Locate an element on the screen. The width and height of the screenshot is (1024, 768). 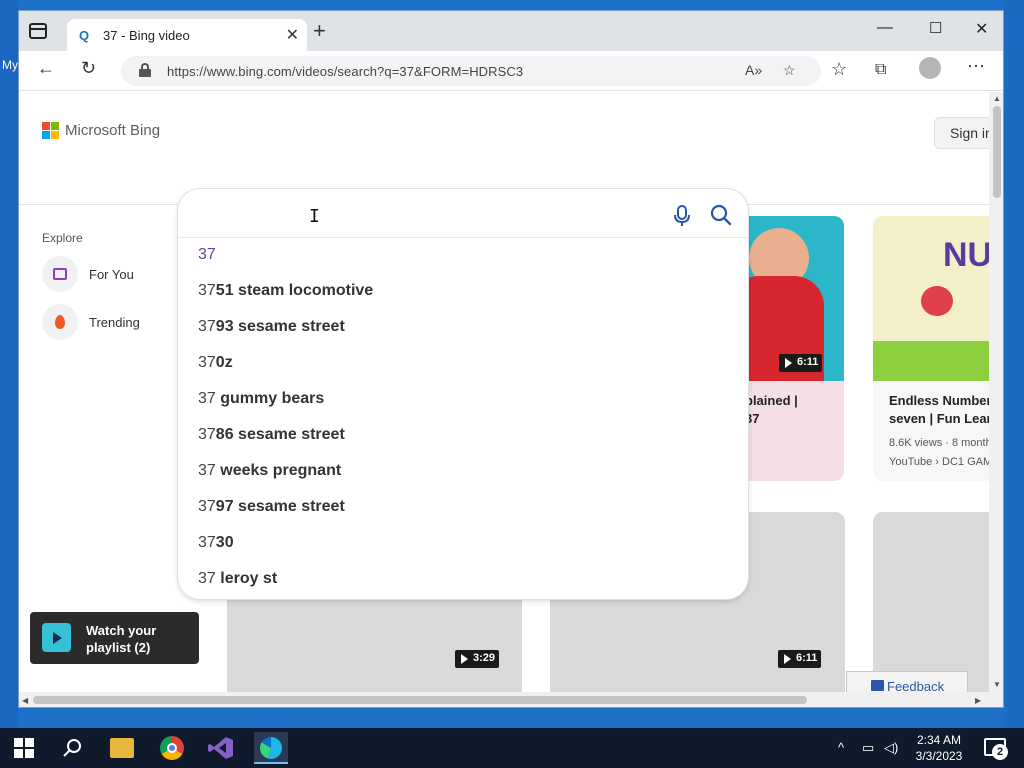
more-menu-icon: ⋯ is located at coordinates (976, 66).